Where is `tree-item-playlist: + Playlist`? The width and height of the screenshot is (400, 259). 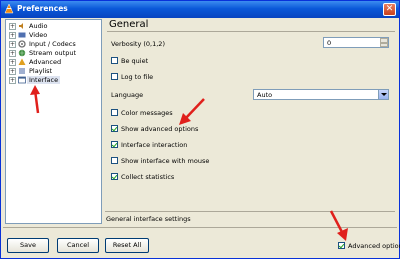 tree-item-playlist: + Playlist is located at coordinates (53, 71).